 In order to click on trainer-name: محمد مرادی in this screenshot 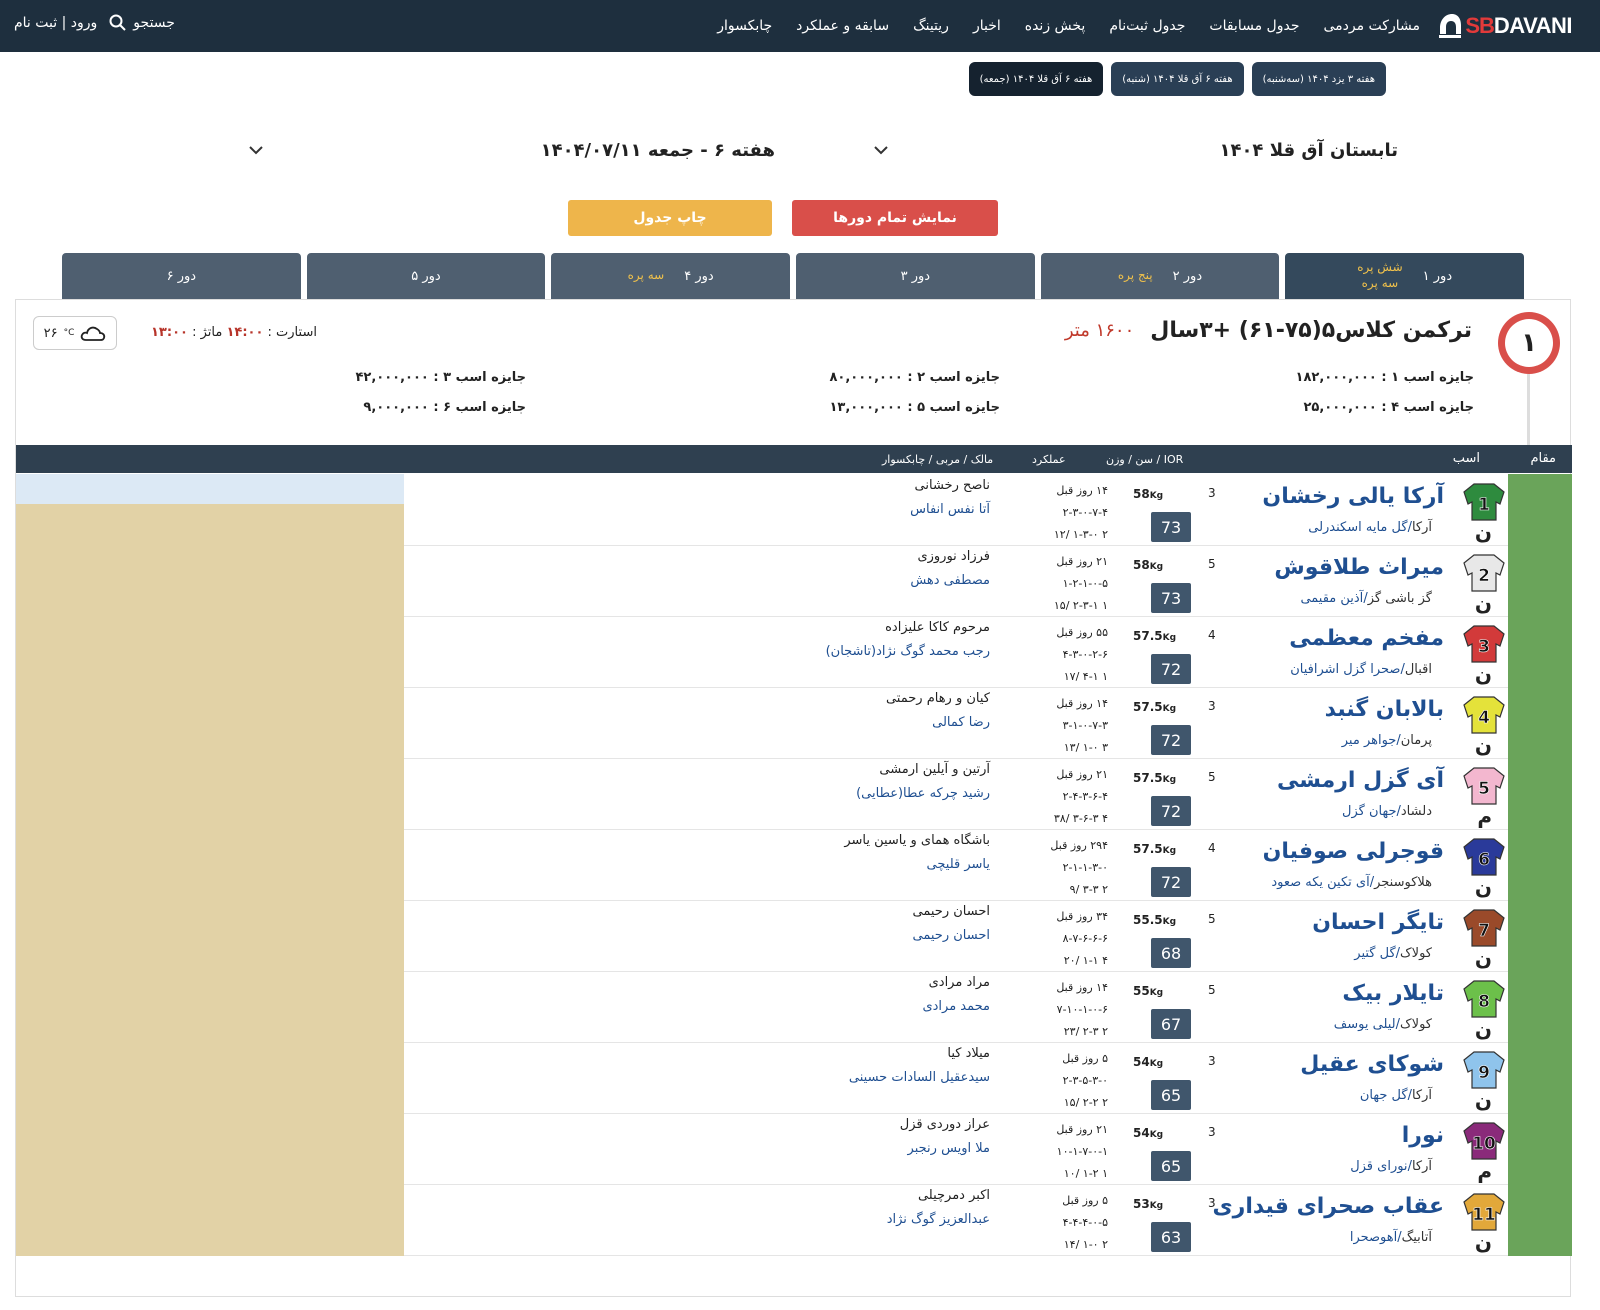, I will do `click(956, 1006)`.